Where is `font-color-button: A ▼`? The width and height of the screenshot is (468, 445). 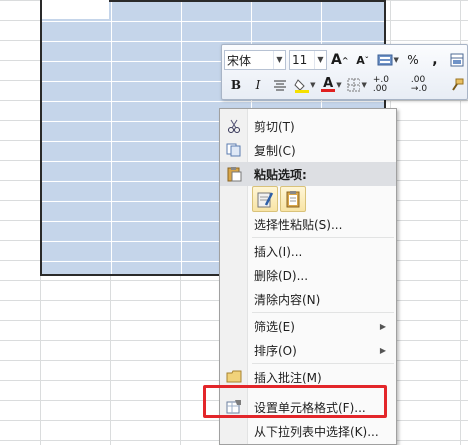
font-color-button: A ▼ is located at coordinates (332, 85).